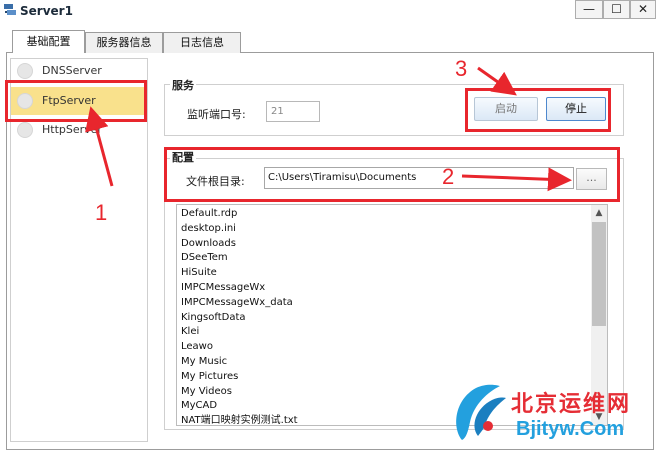 The image size is (656, 452). I want to click on list-item: desktop.ini, so click(239, 229).